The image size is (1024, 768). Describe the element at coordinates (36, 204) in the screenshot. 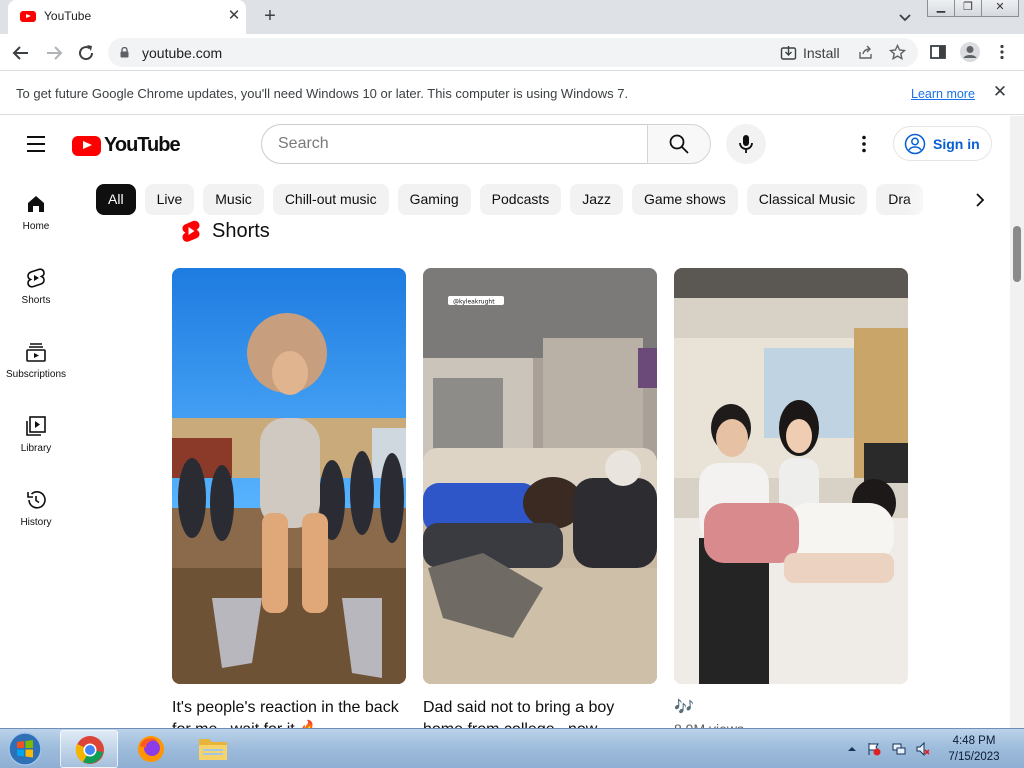

I see `home-icon` at that location.